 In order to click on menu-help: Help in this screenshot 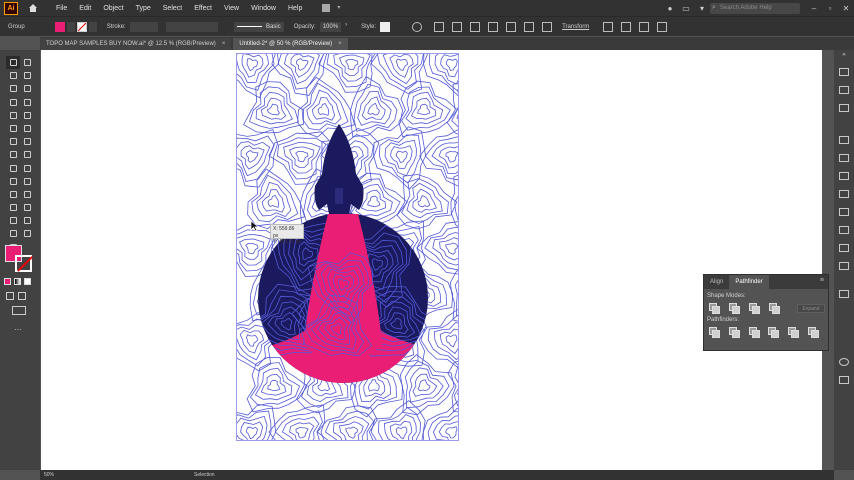, I will do `click(295, 8)`.